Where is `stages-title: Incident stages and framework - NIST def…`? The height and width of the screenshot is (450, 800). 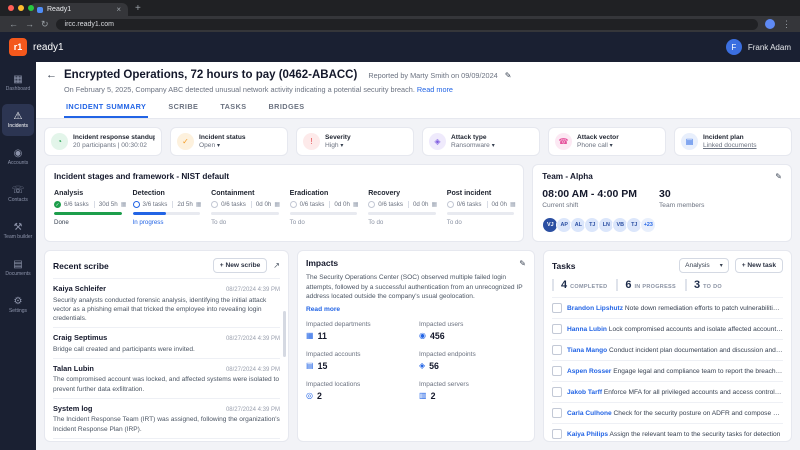
stages-title: Incident stages and framework - NIST def… is located at coordinates (142, 176).